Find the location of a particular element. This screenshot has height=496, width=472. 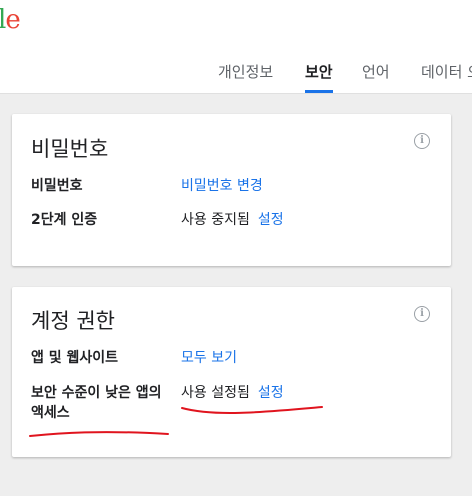

less-secure-apps-settings-link: 설정 is located at coordinates (271, 393).